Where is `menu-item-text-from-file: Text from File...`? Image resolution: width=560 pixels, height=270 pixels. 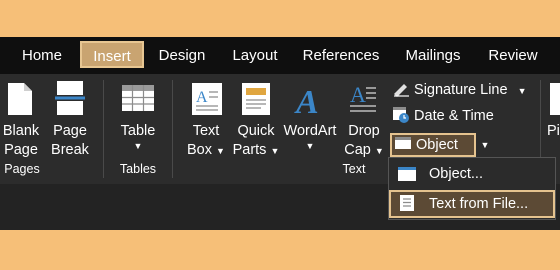
menu-item-text-from-file: Text from File... is located at coordinates (472, 204).